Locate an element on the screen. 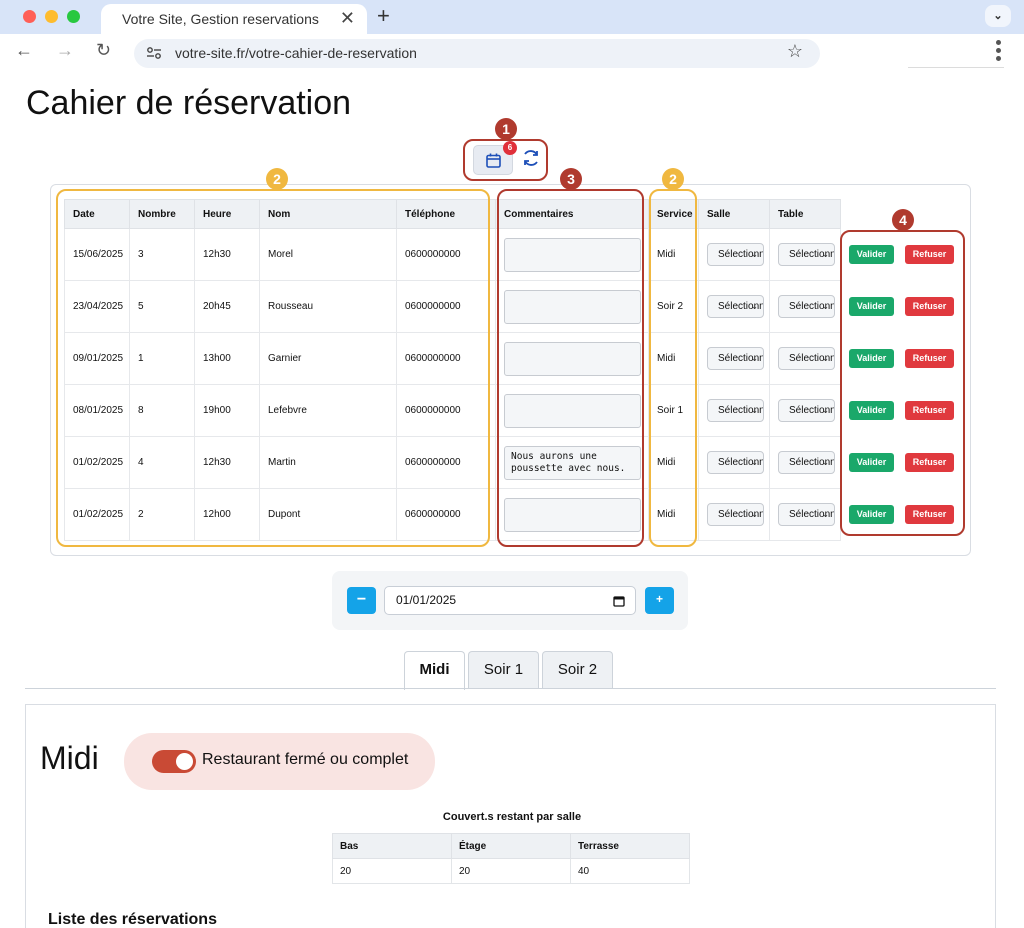 The width and height of the screenshot is (1024, 928). new-tab-button: + is located at coordinates (383, 16).